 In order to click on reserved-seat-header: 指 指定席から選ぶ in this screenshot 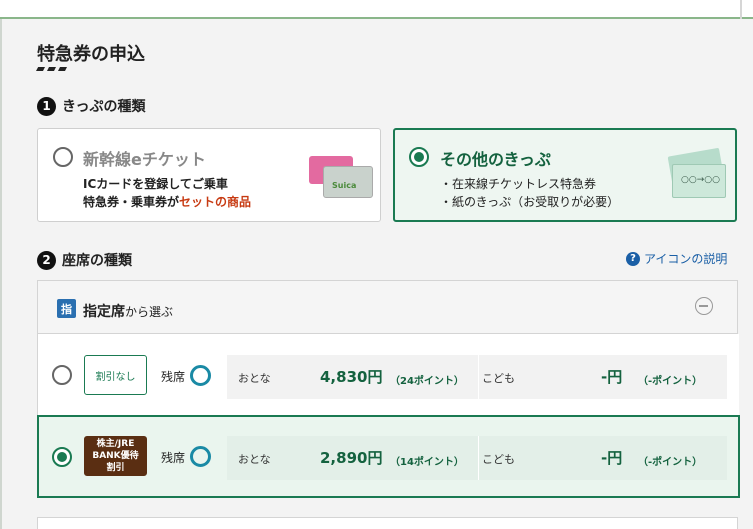, I will do `click(387, 307)`.